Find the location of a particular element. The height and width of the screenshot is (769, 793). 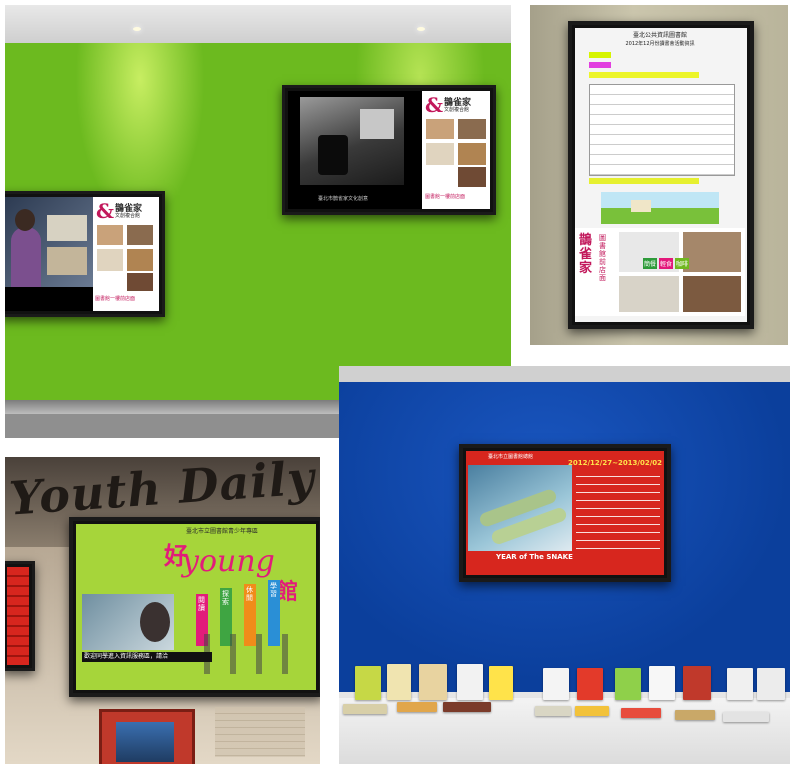

top-text: 臺北市立圖書館青少年專區 is located at coordinates (222, 531).